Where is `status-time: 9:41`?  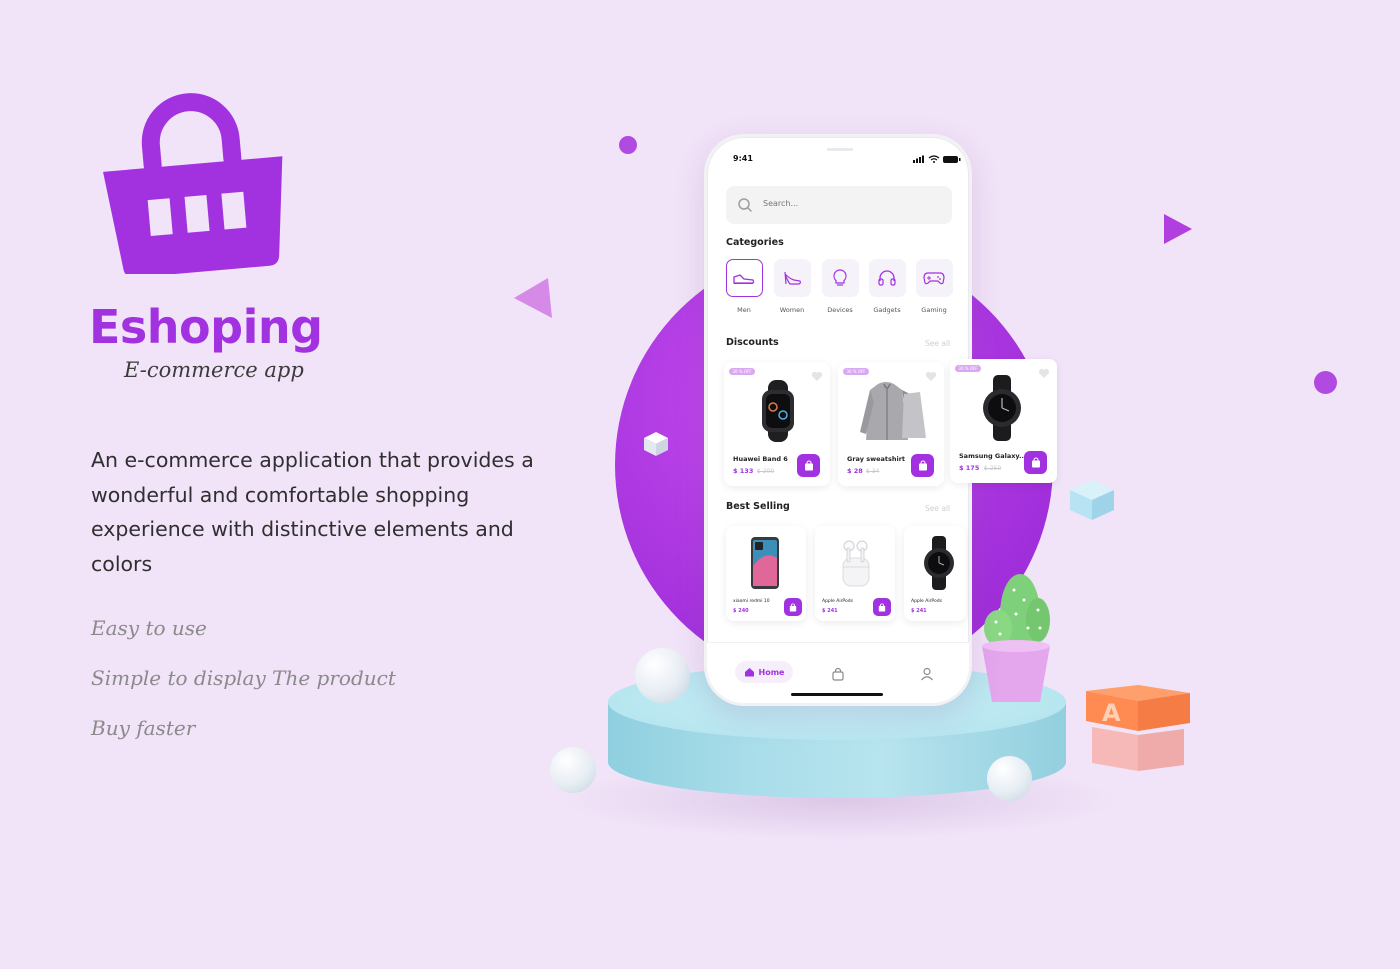 status-time: 9:41 is located at coordinates (743, 158).